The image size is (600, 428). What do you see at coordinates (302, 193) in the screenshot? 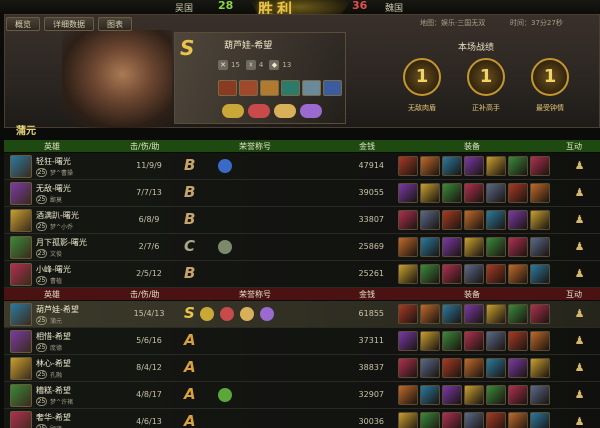
I see `player-row: 无敌-曙光 25 鄙莫 7/7/13 B 39055 ♟` at bounding box center [302, 193].